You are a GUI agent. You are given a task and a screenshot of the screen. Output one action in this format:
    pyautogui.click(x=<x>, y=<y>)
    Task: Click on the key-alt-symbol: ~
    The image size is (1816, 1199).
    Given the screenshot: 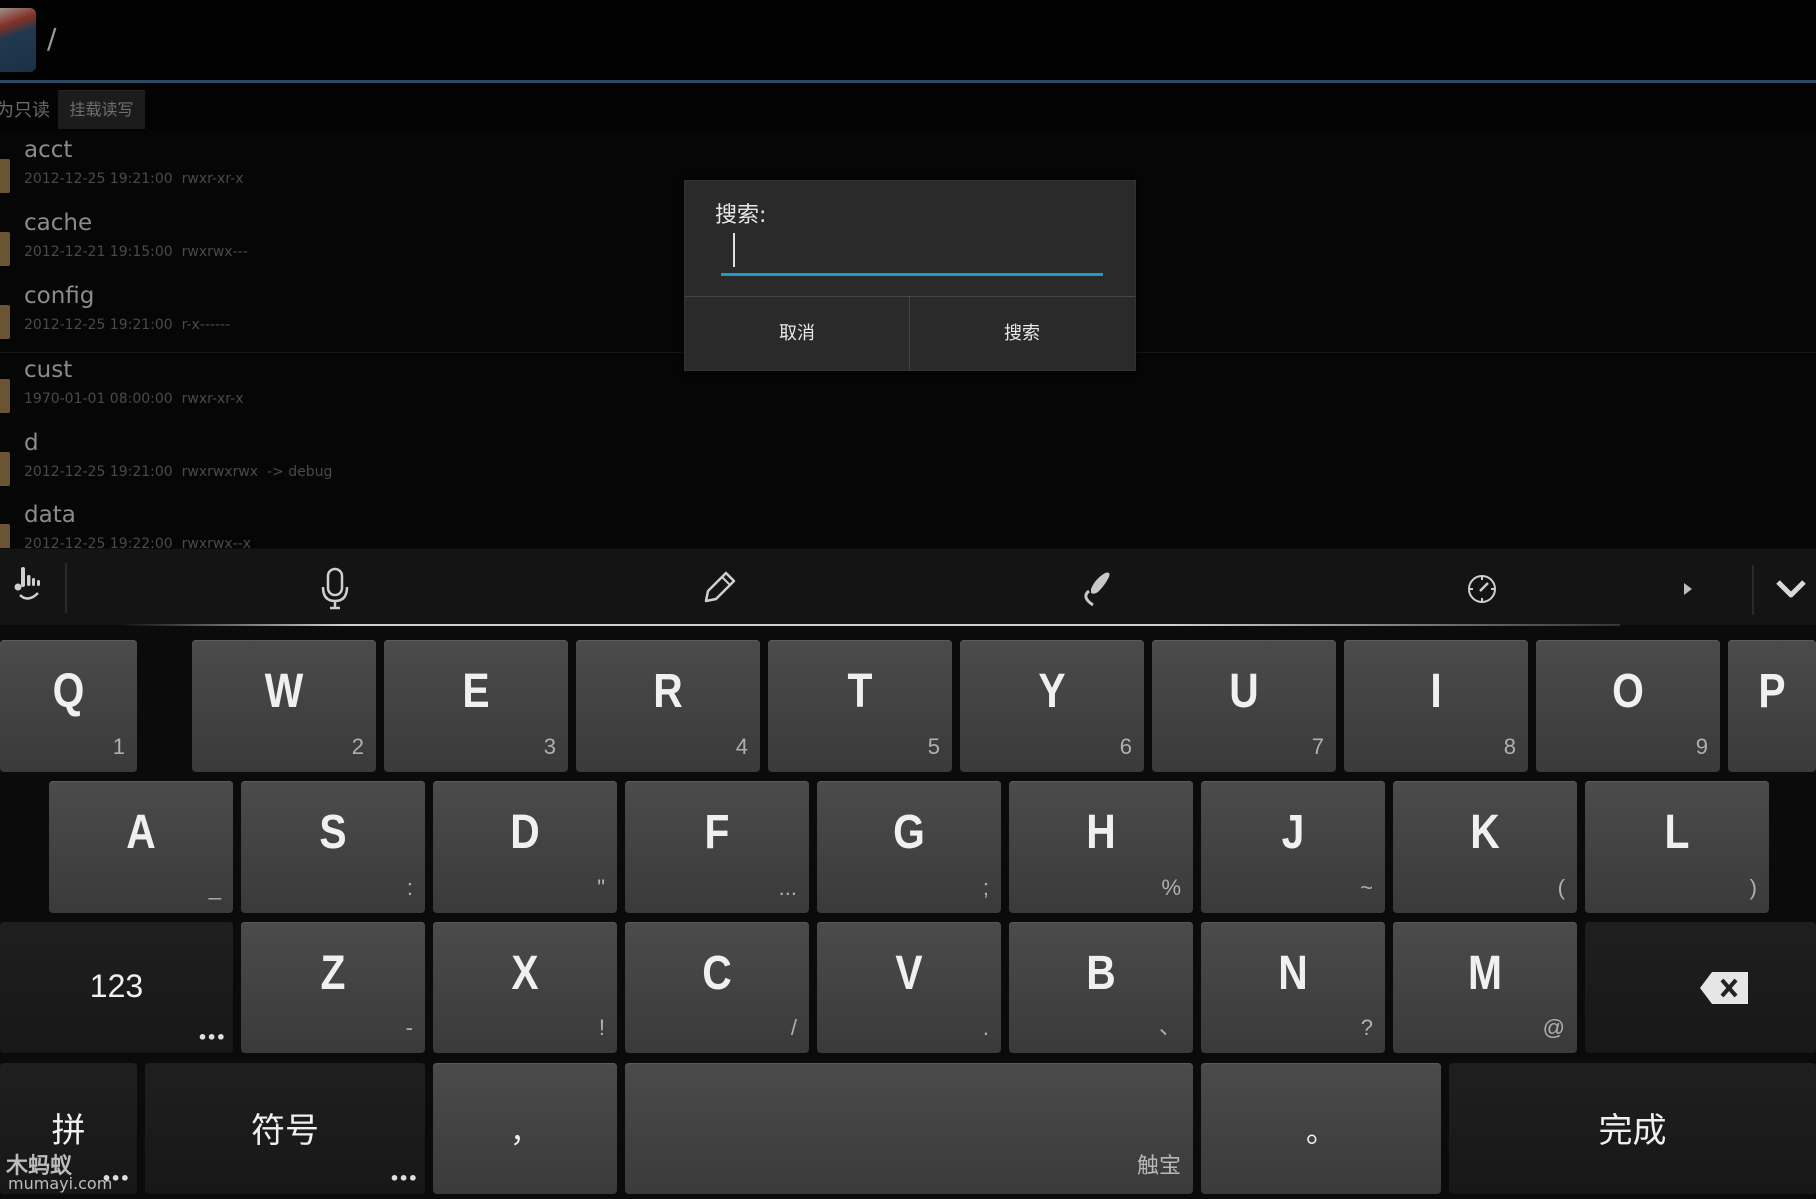 What is the action you would take?
    pyautogui.click(x=1366, y=887)
    